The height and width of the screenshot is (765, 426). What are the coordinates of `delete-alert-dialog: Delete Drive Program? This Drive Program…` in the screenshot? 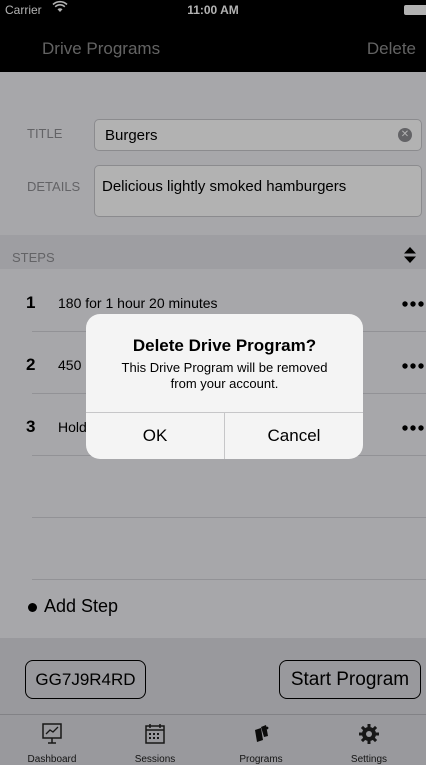 It's located at (224, 386).